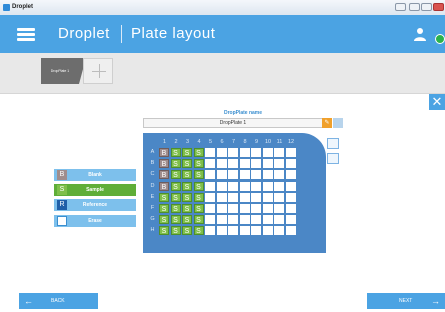 Image resolution: width=445 pixels, height=312 pixels. Describe the element at coordinates (338, 123) in the screenshot. I see `confirm-name-button` at that location.